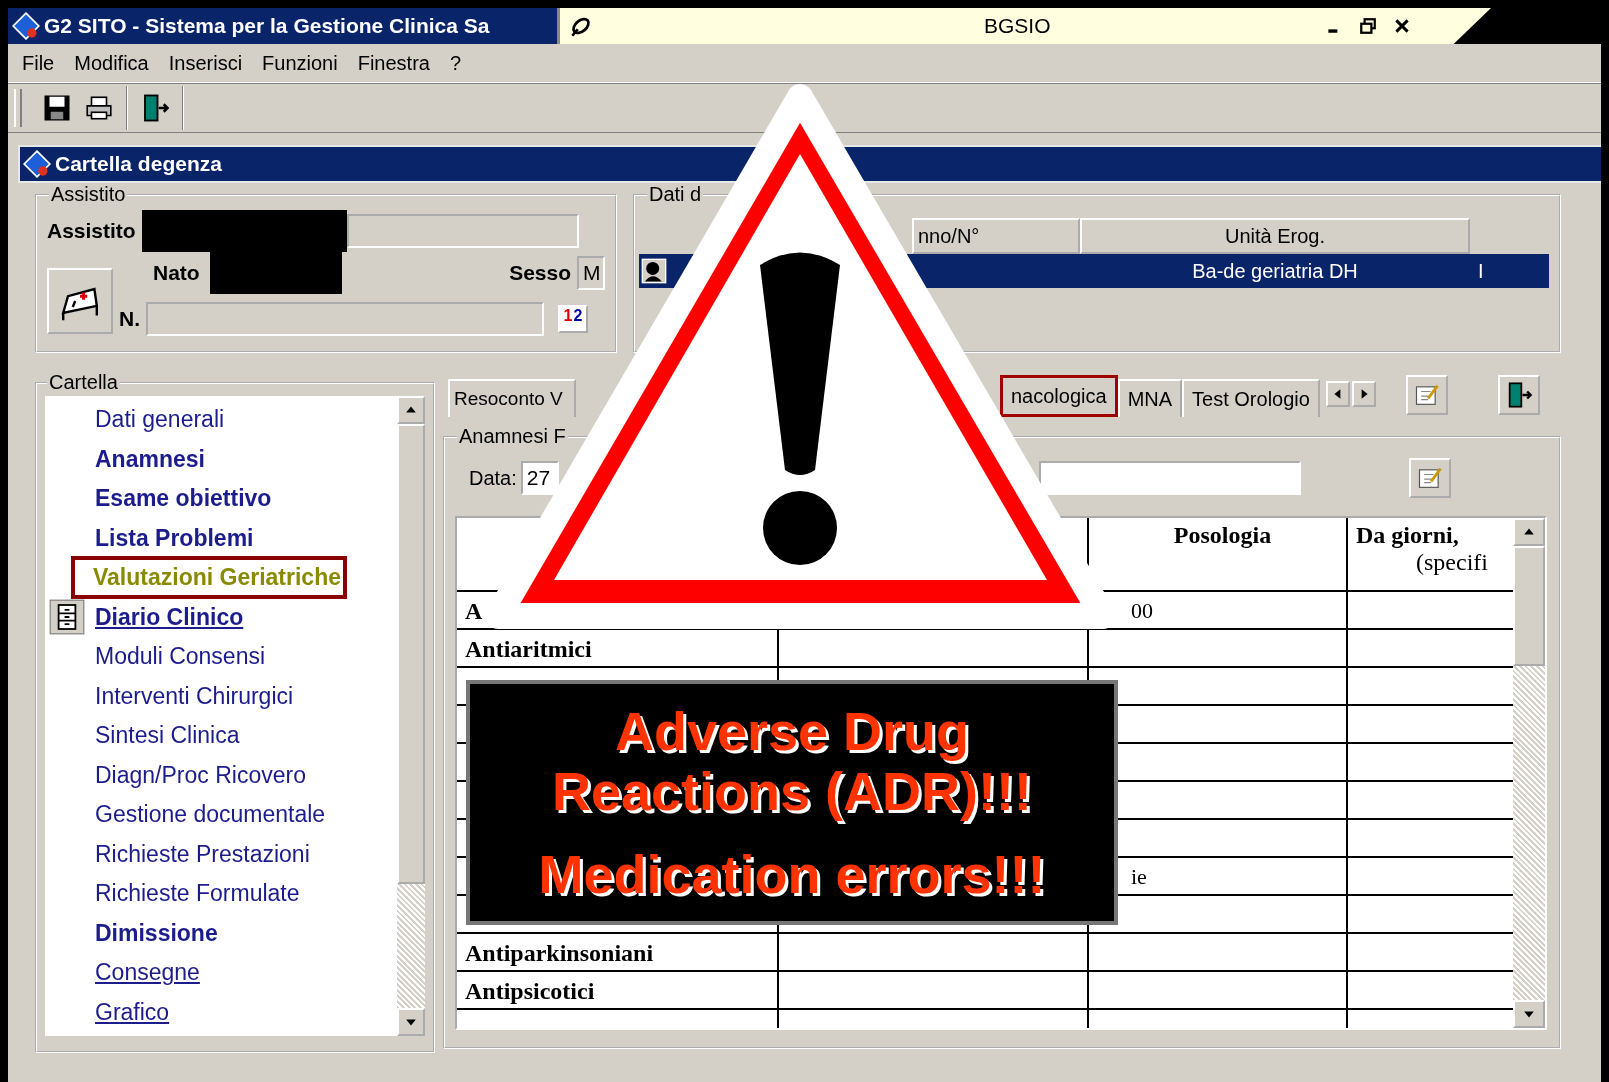  Describe the element at coordinates (18, 108) in the screenshot. I see `toolbar-grip` at that location.